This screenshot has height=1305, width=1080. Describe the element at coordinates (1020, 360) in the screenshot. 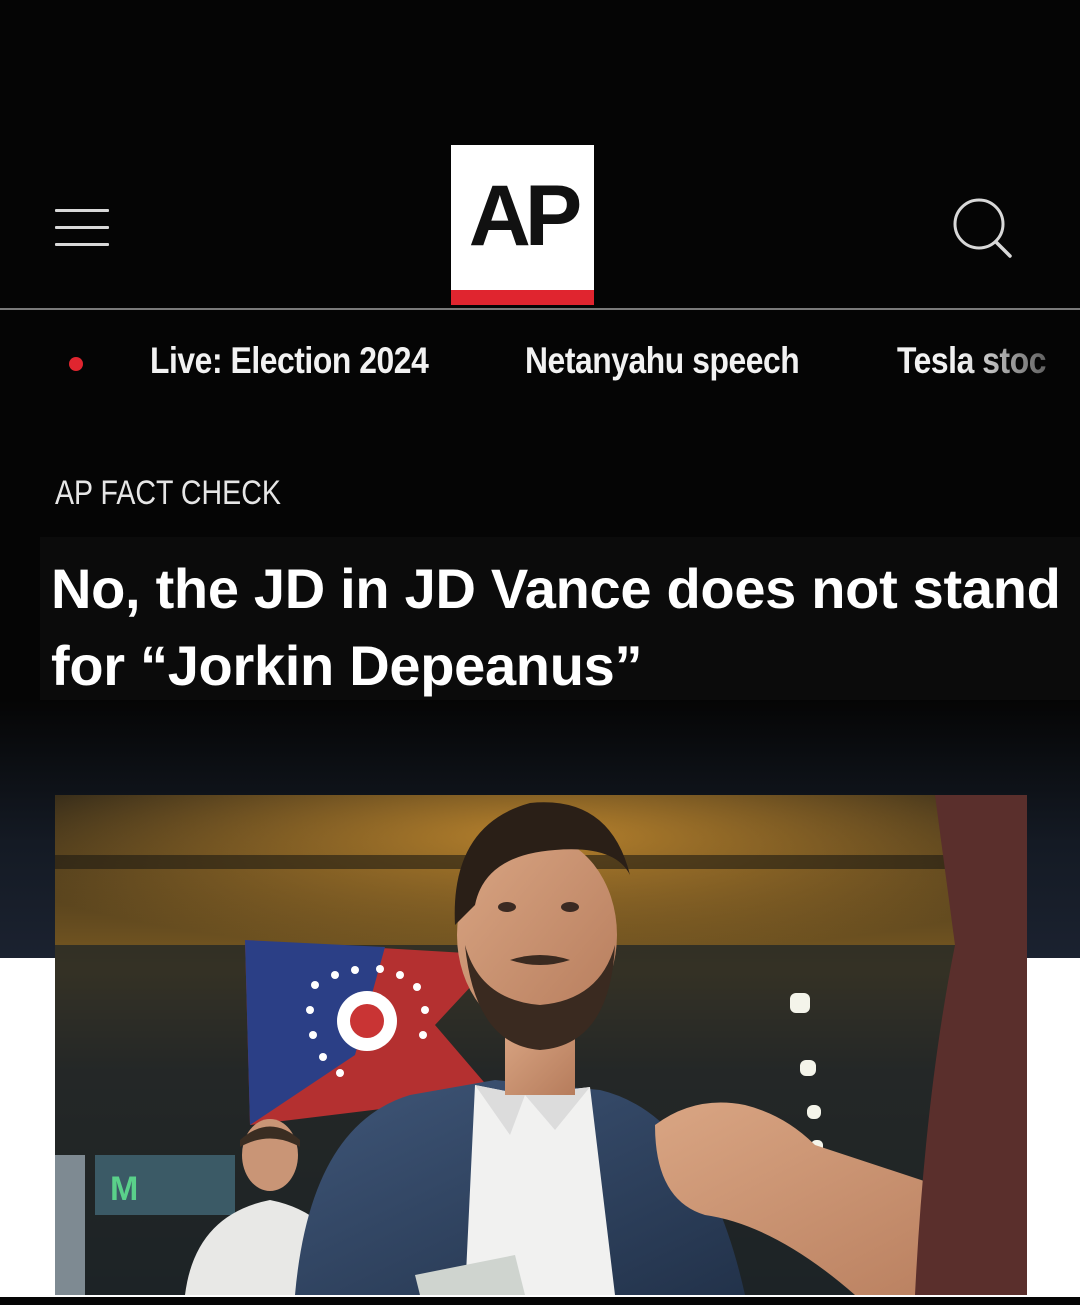

I see `nav-scroll-fade` at that location.